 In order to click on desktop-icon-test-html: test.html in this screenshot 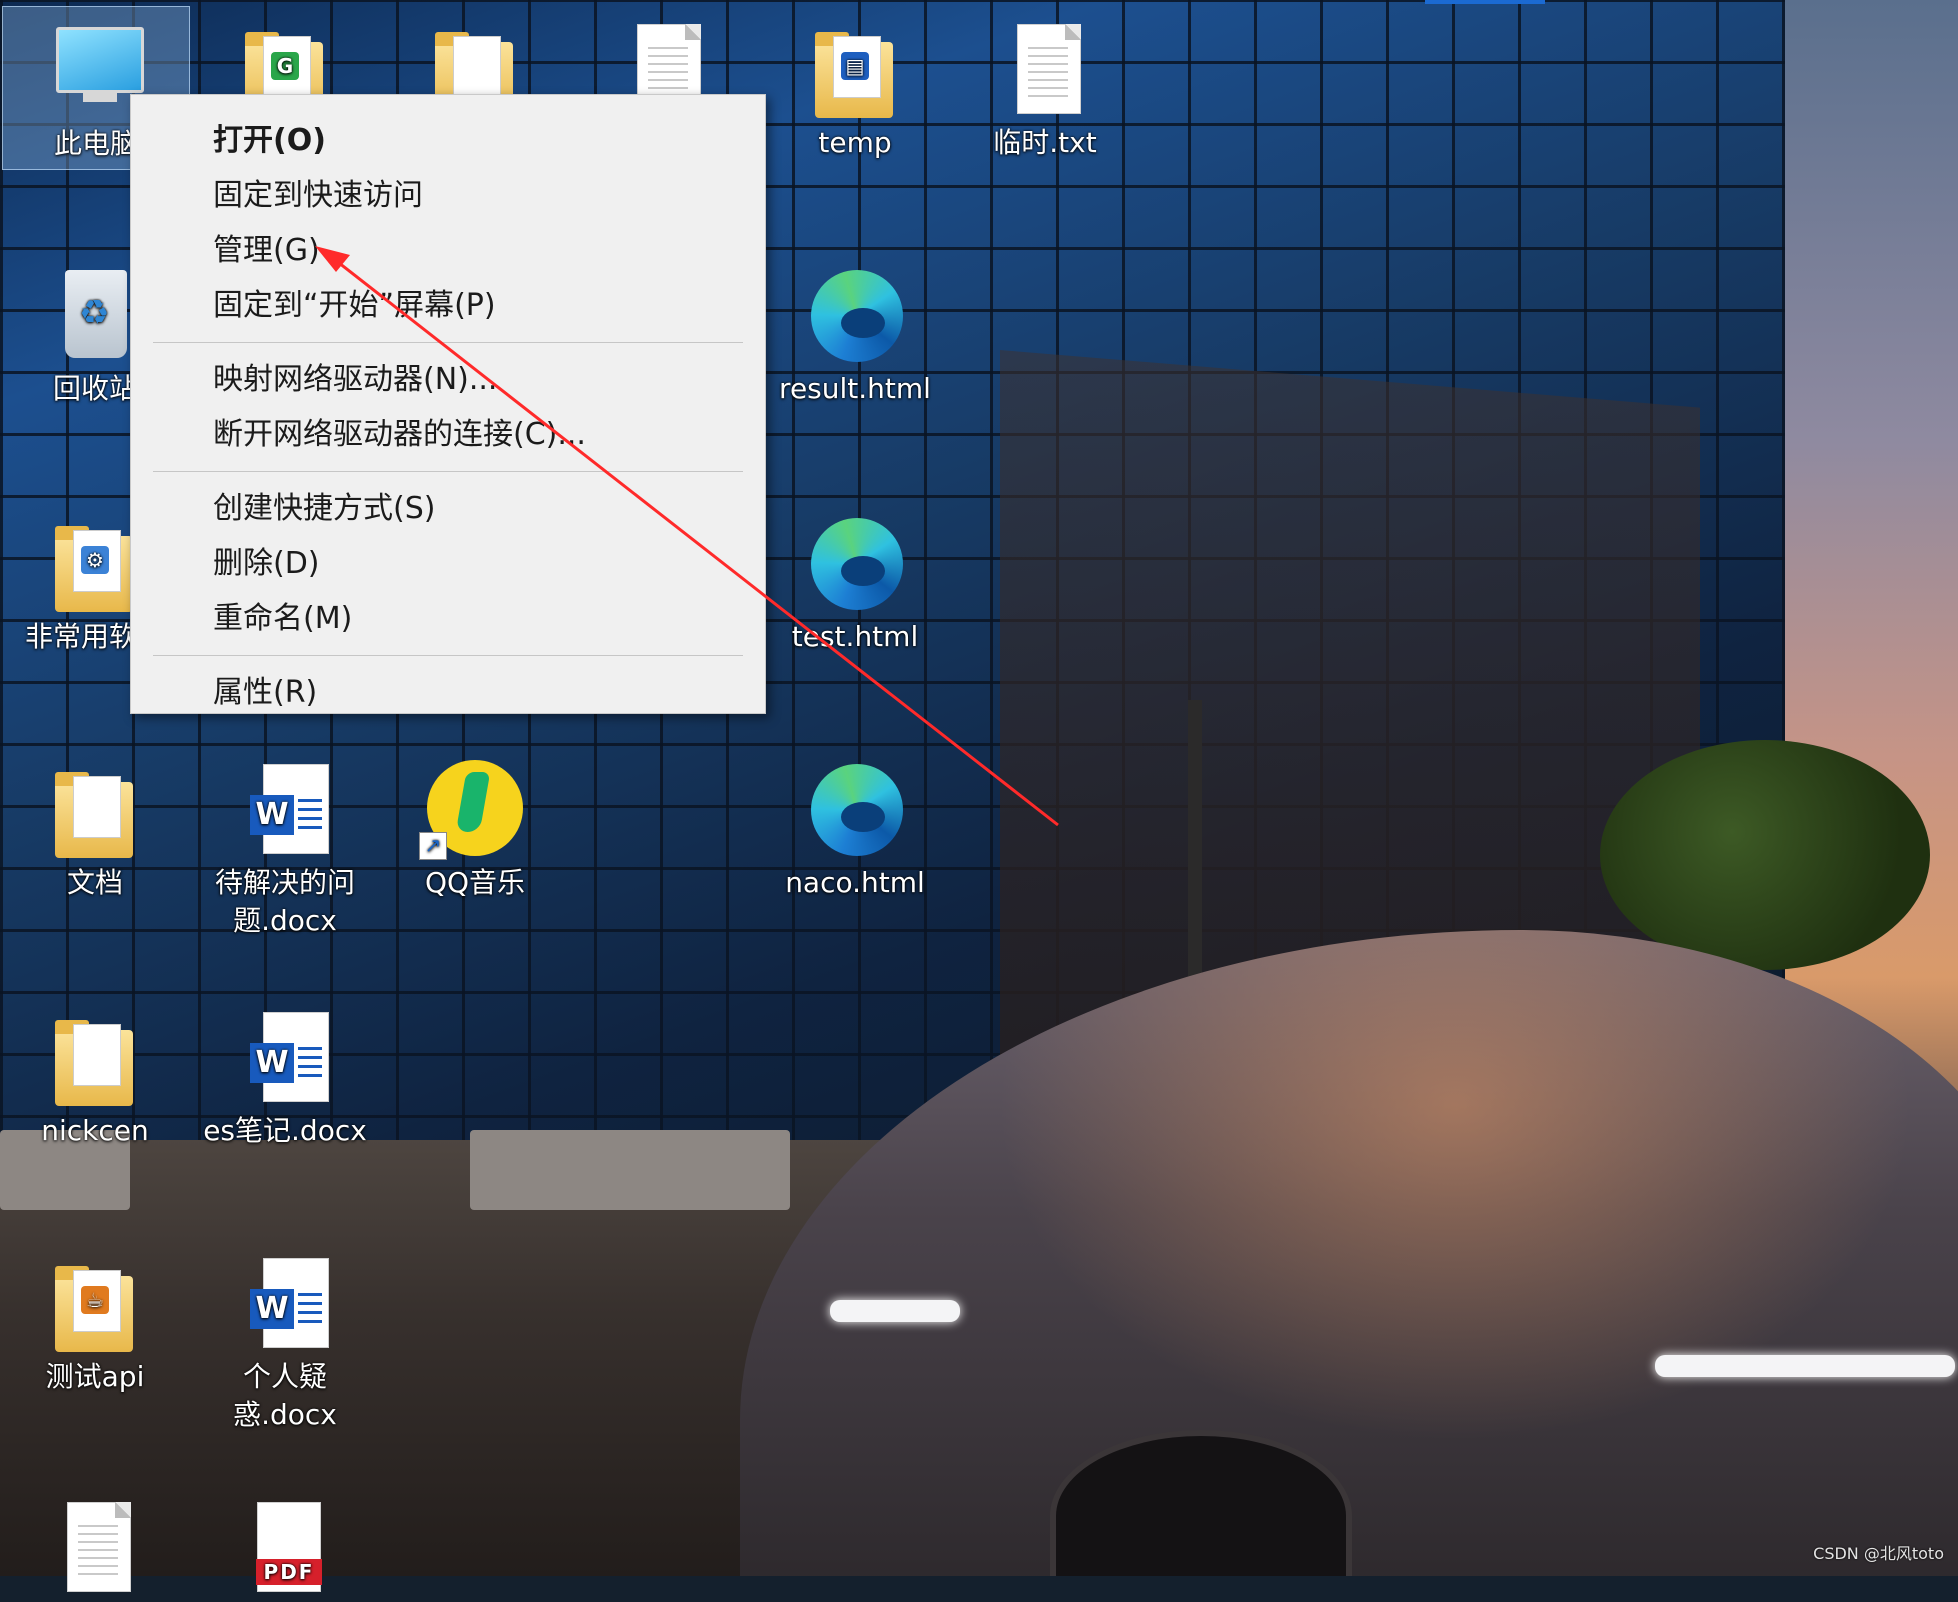, I will do `click(855, 578)`.